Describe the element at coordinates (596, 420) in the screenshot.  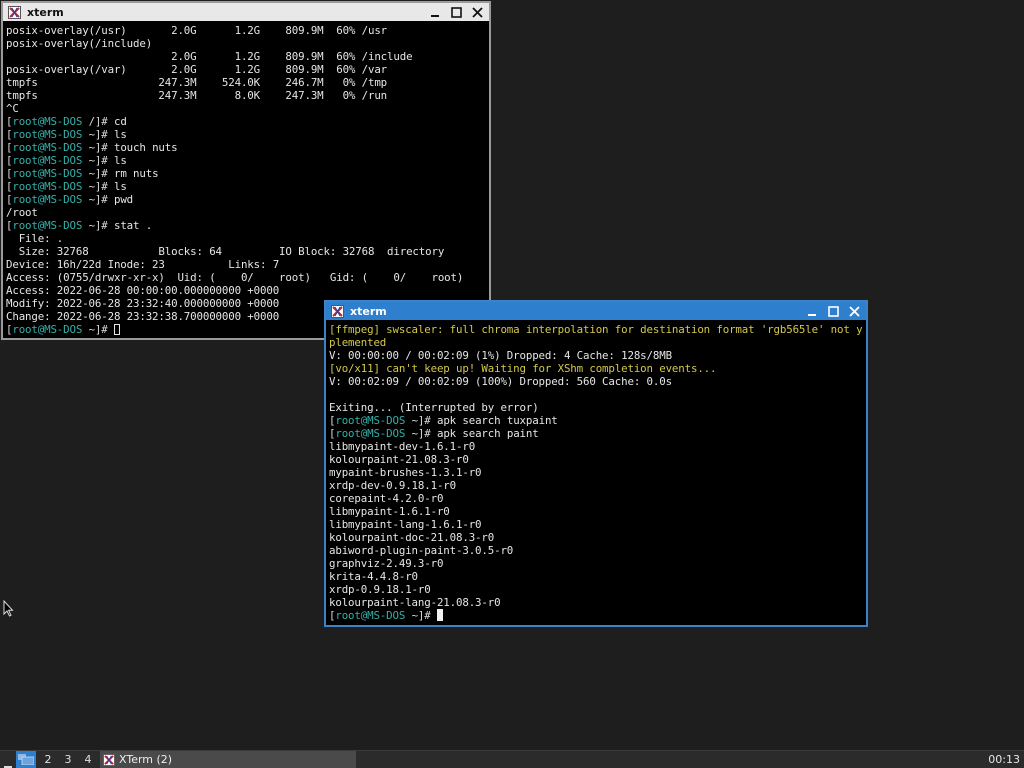
I see `prompt-line: [root@MS-DOS ~]# apk search tuxpaint` at that location.